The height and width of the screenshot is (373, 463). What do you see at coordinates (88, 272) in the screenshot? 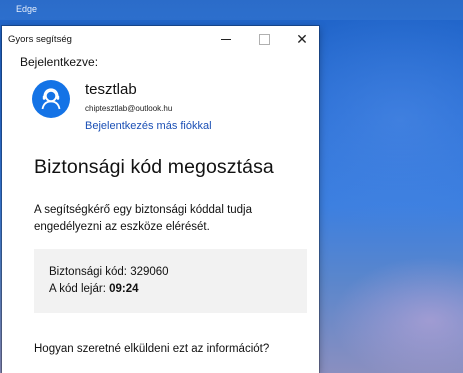
I see `security-code-label: Biztonsági kód:` at bounding box center [88, 272].